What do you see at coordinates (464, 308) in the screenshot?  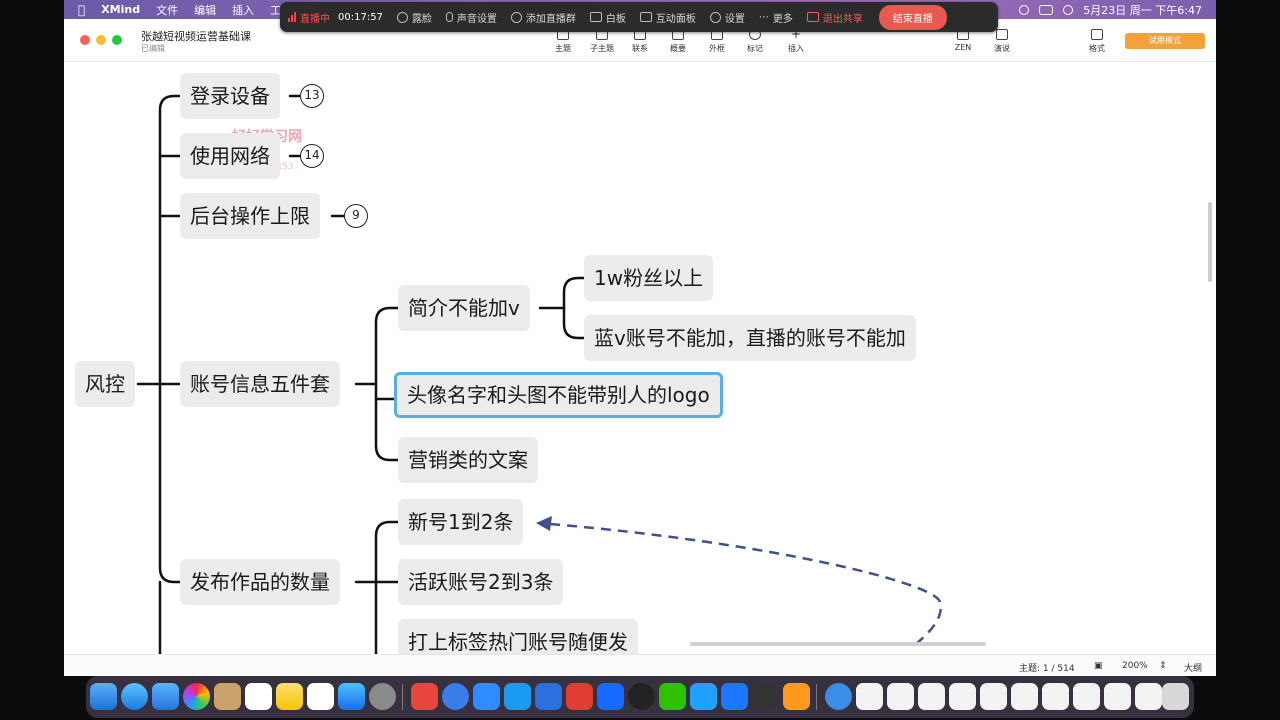 I see `topic-bio-no-v: 简介不能加v` at bounding box center [464, 308].